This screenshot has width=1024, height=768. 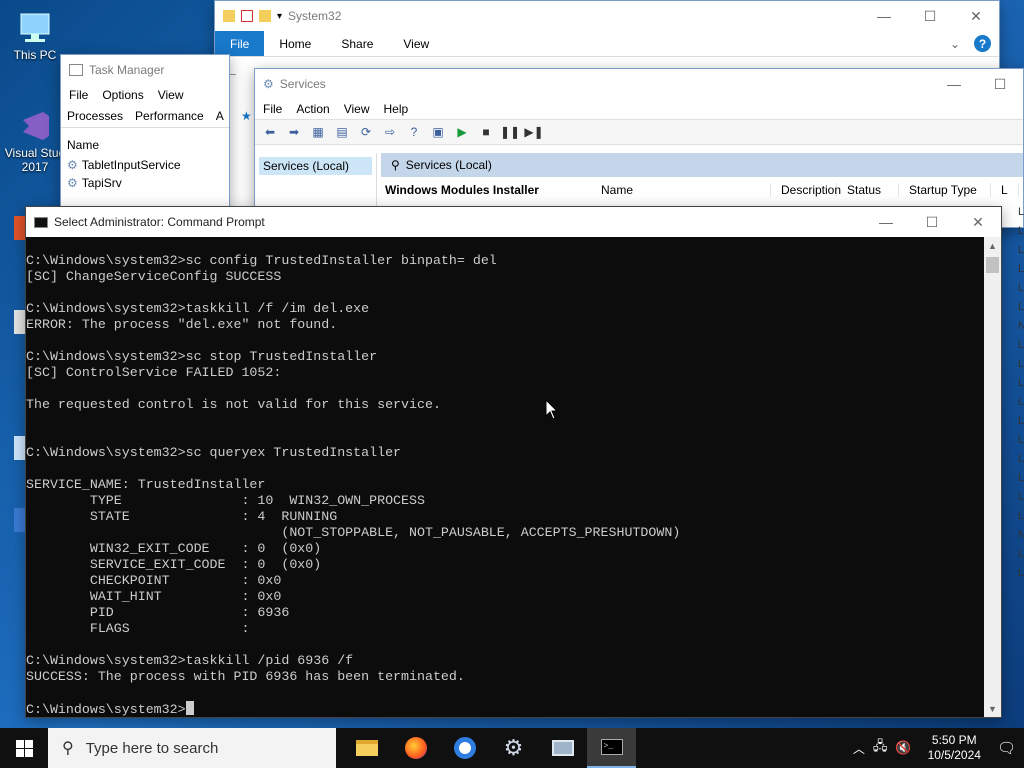 I want to click on taskbar-command-prompt: >_, so click(x=611, y=748).